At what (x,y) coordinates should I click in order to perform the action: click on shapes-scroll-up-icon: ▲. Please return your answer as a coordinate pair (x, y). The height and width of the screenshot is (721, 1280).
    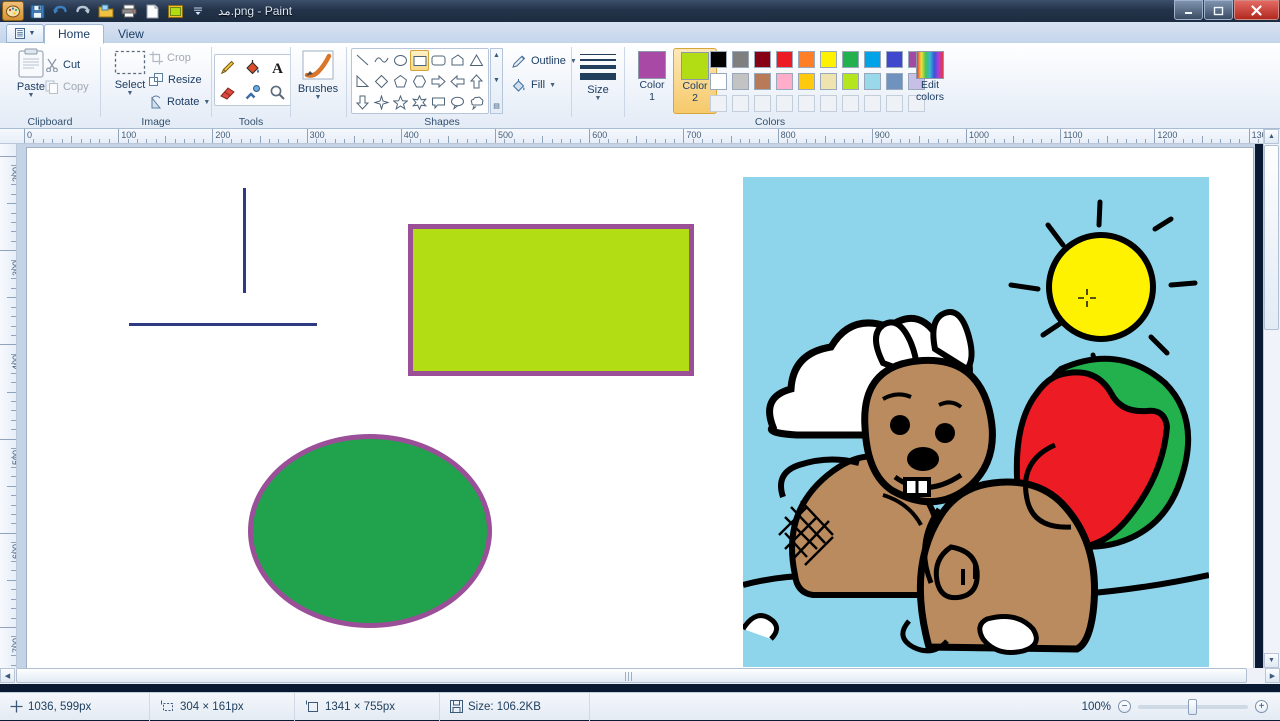
    Looking at the image, I should click on (496, 54).